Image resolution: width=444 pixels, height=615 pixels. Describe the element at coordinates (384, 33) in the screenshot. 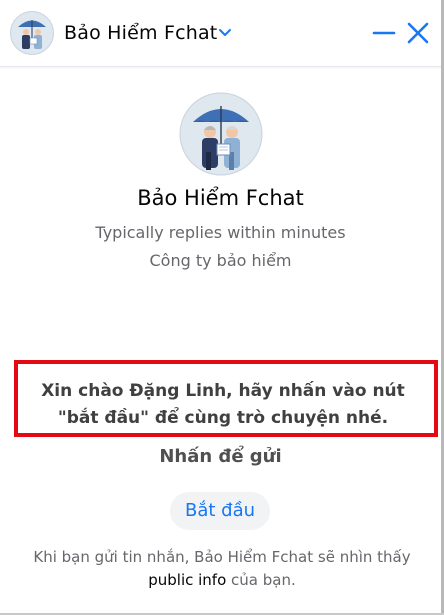

I see `minimize-icon` at that location.